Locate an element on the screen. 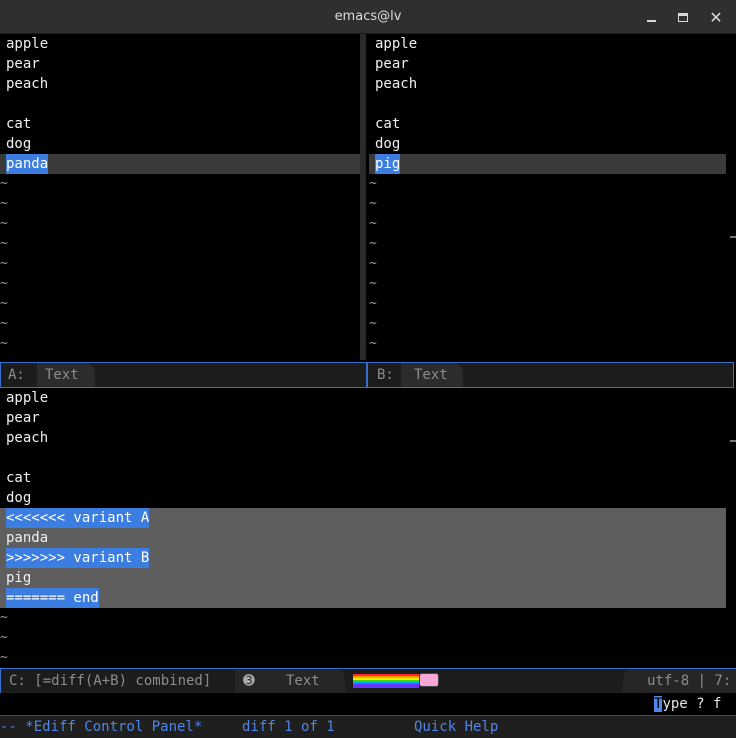 Image resolution: width=736 pixels, height=738 pixels. window-title: emacs@lv is located at coordinates (368, 16).